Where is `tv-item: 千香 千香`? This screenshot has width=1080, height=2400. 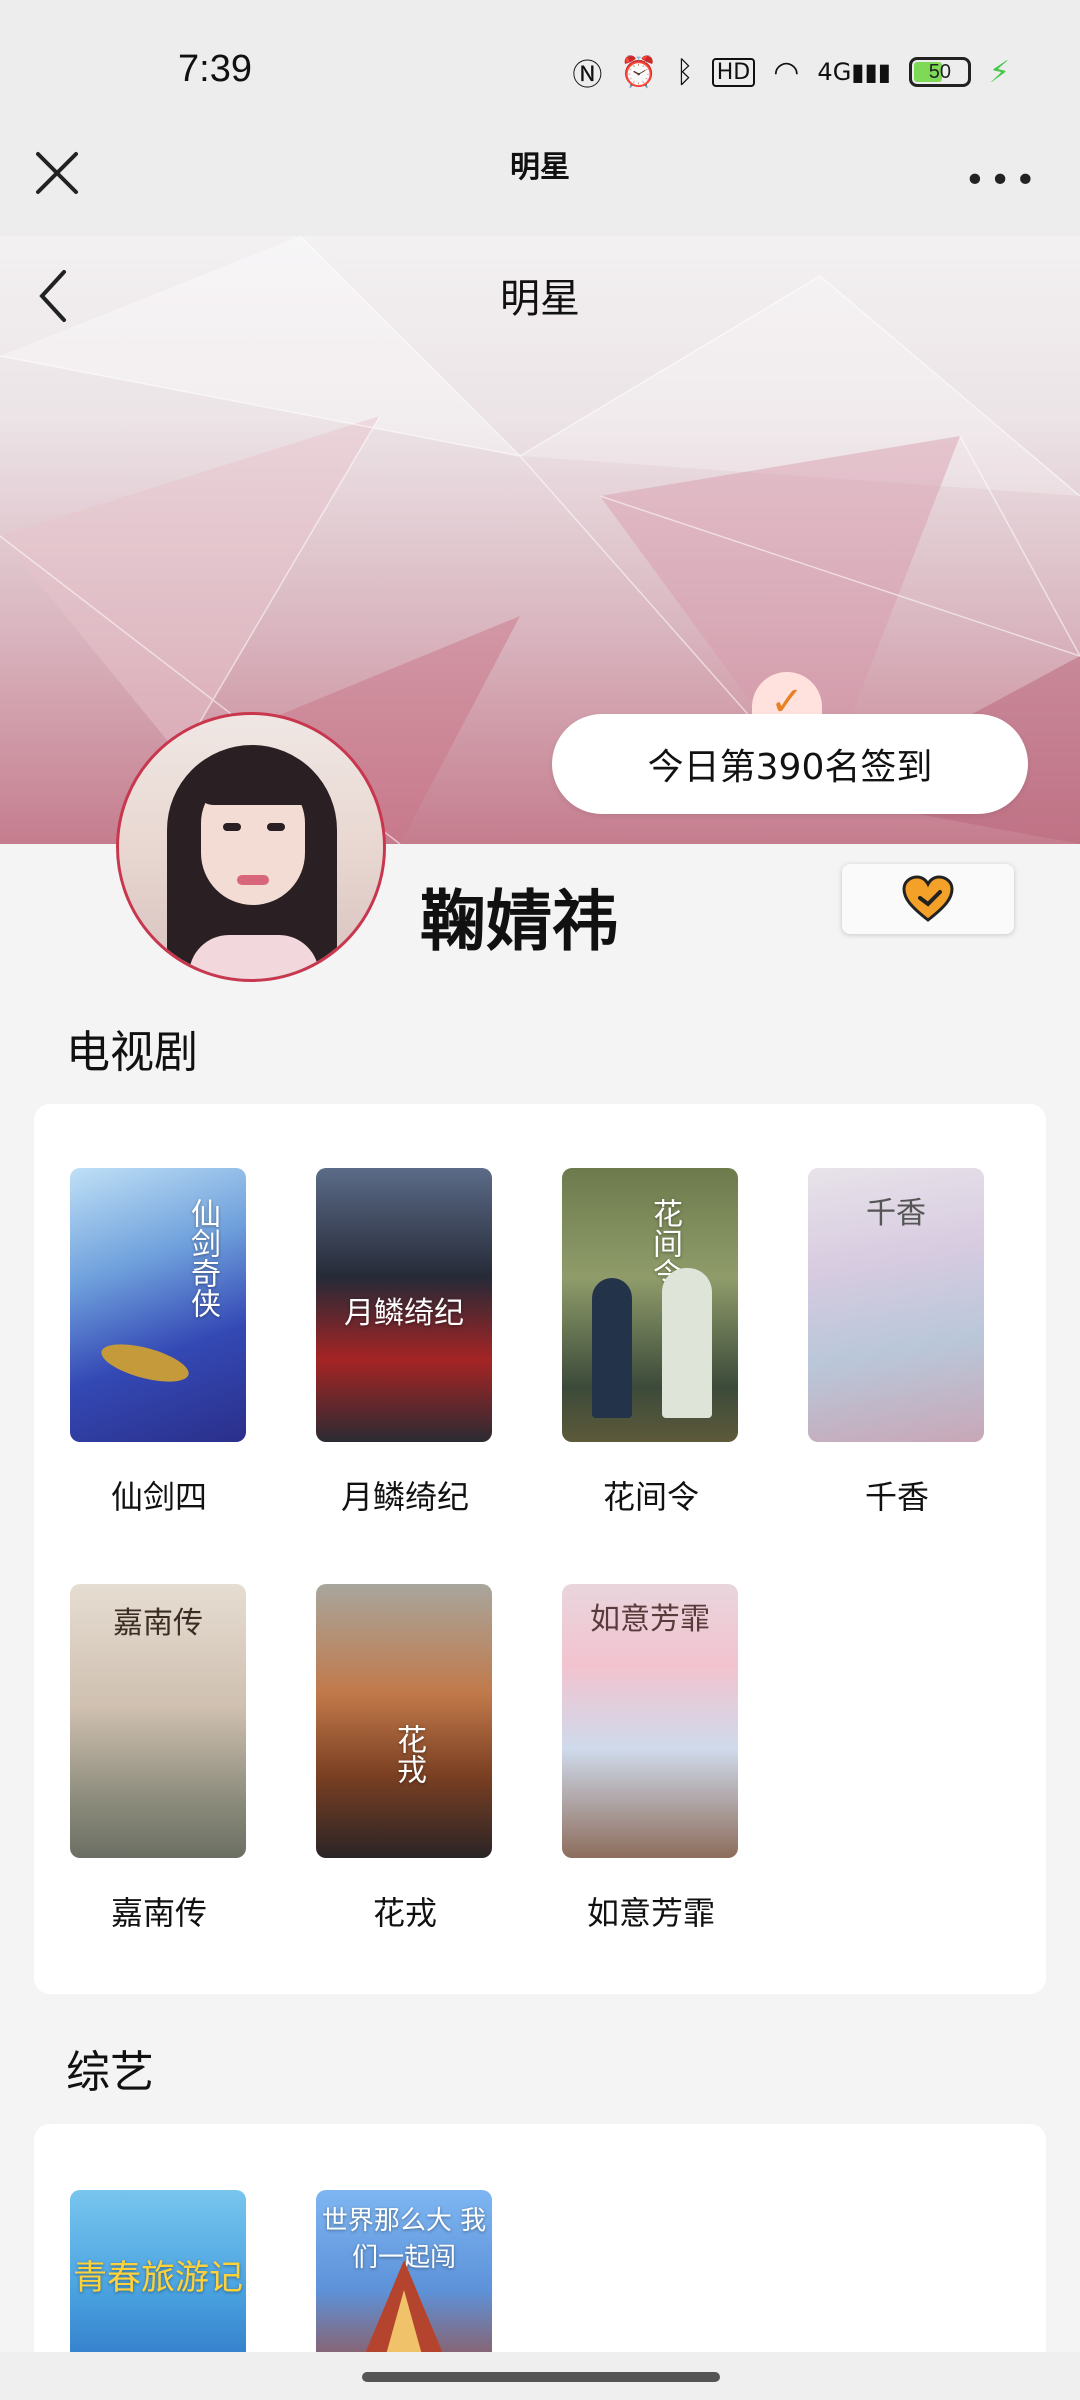
tv-item: 千香 千香 is located at coordinates (897, 1343).